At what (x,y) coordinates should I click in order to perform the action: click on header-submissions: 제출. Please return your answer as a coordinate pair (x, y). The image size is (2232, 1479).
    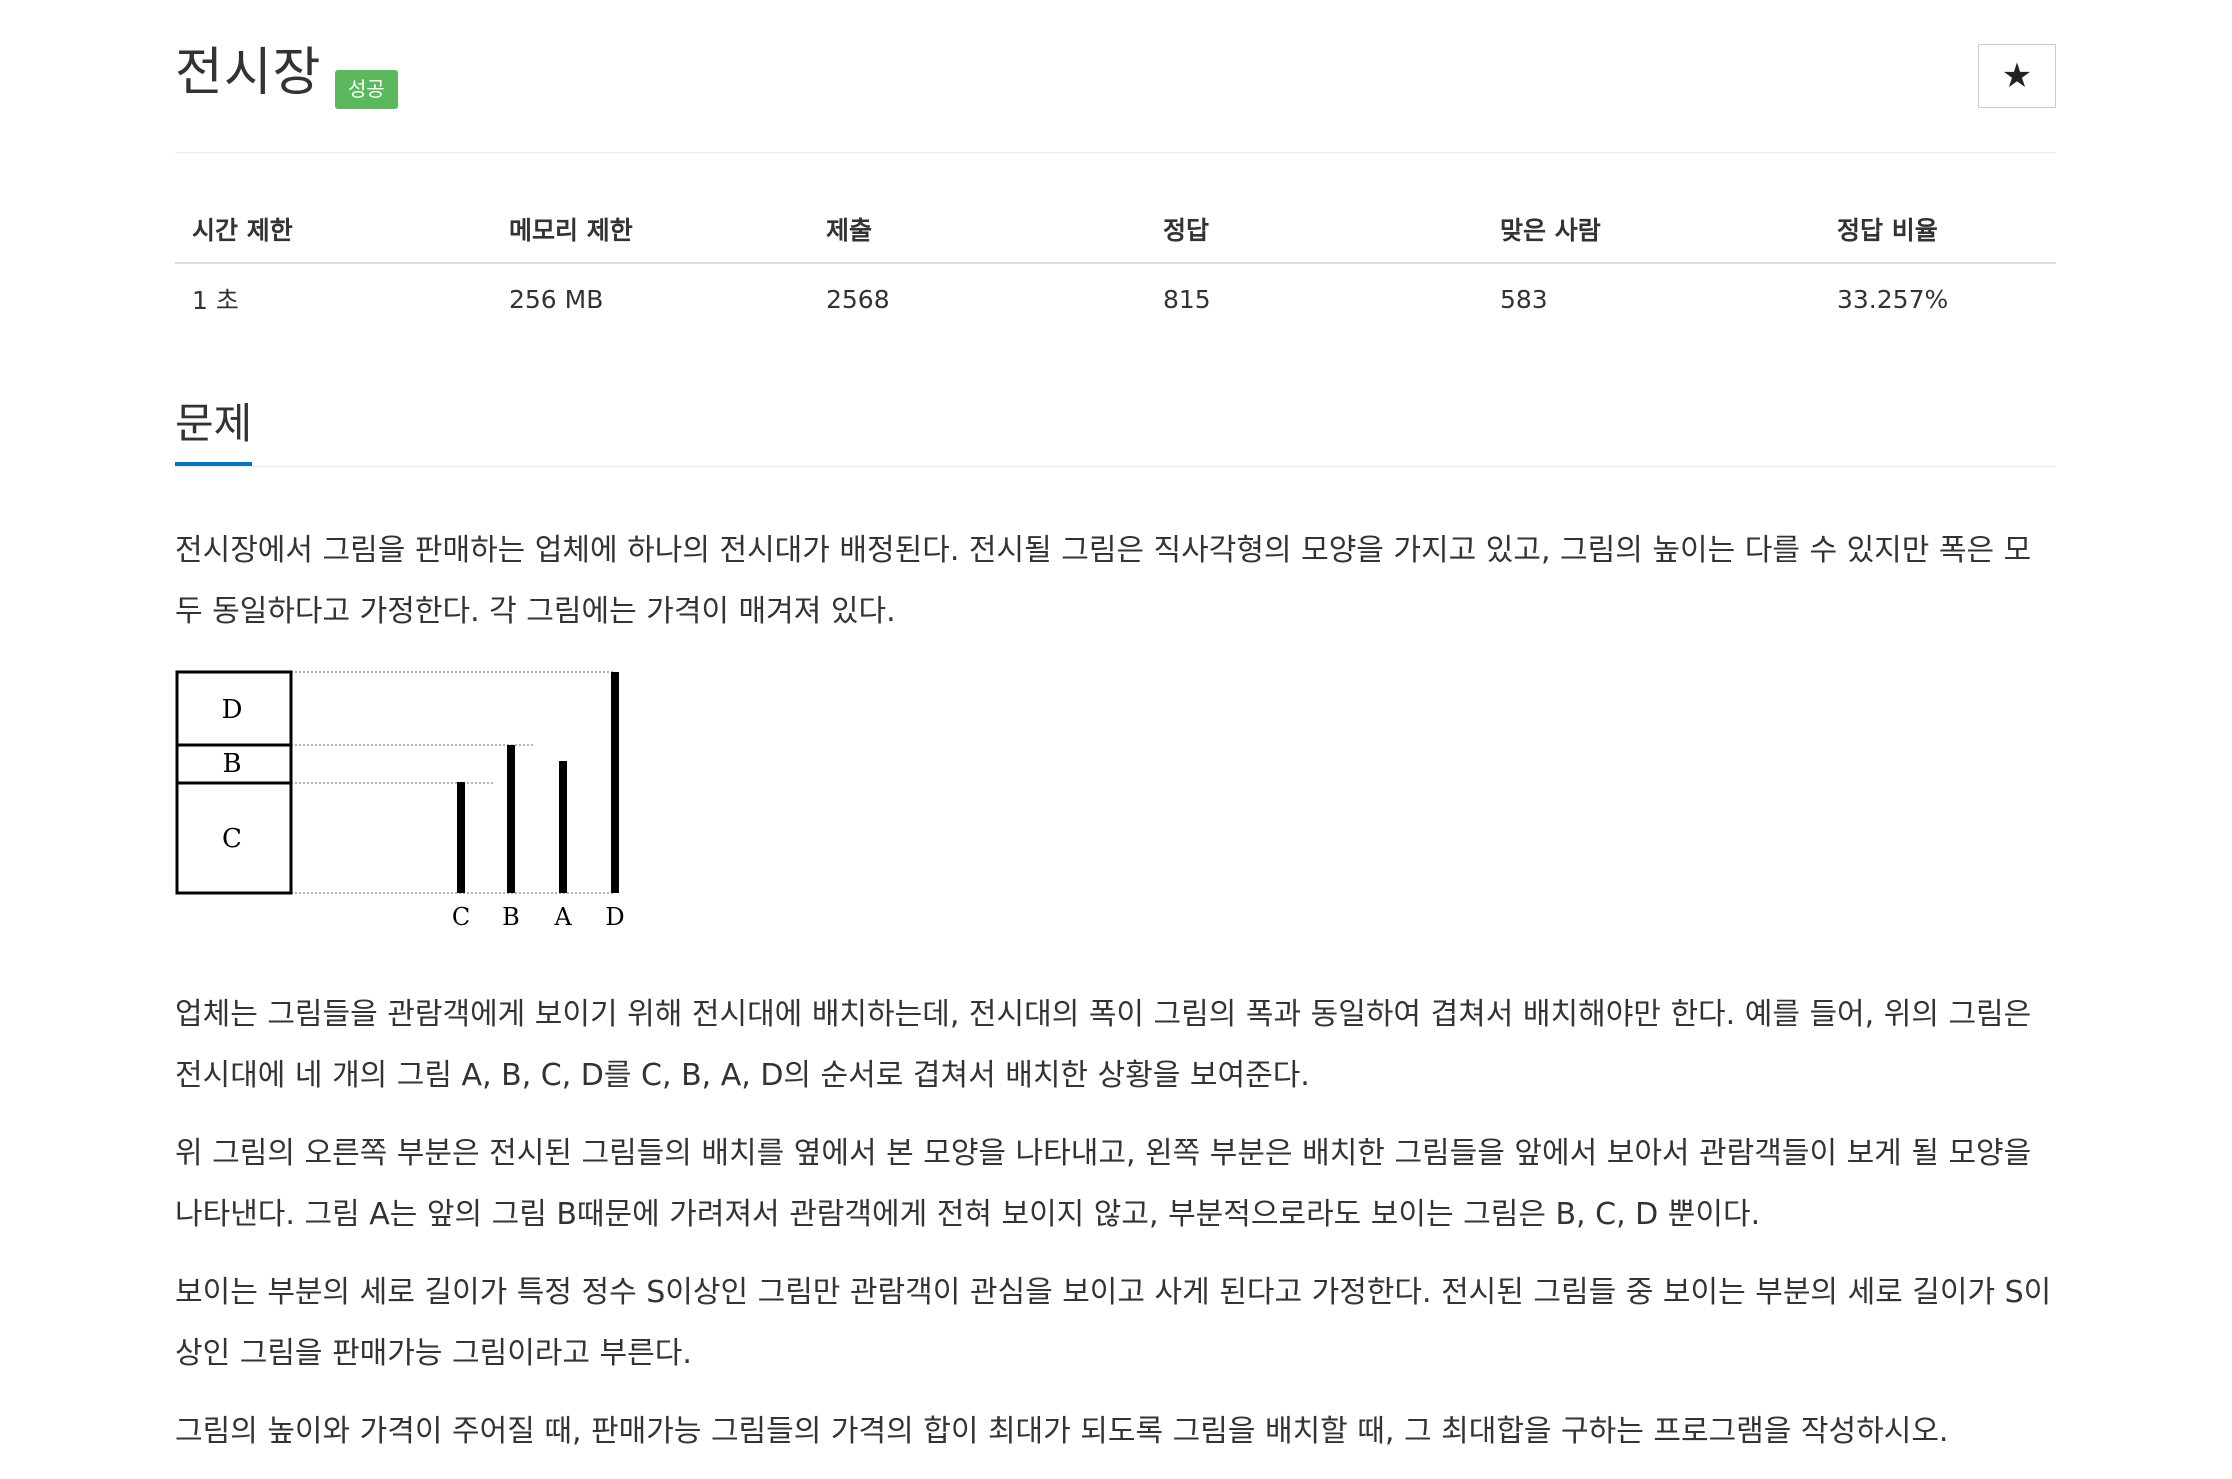
    Looking at the image, I should click on (977, 230).